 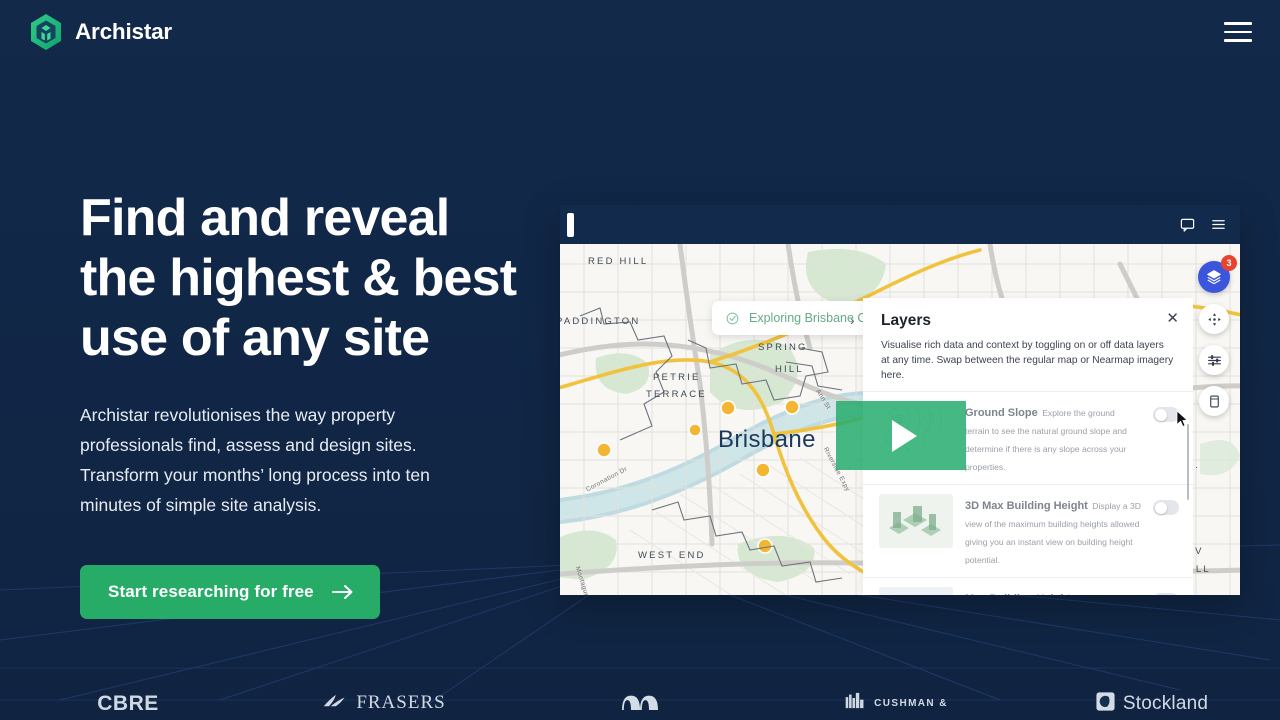 What do you see at coordinates (900, 224) in the screenshot?
I see `app-topbar` at bounding box center [900, 224].